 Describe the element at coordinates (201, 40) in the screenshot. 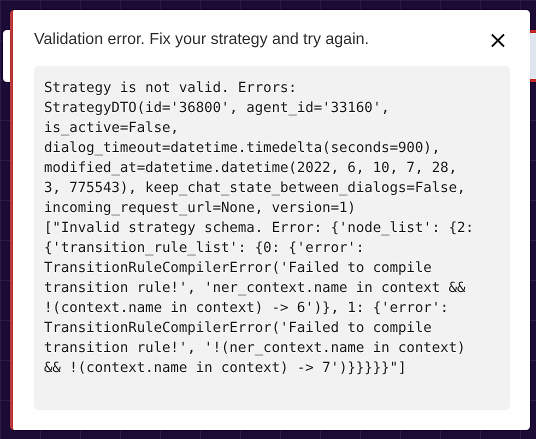

I see `dialog-title: Validation error. Fix your strategy and try again.` at that location.